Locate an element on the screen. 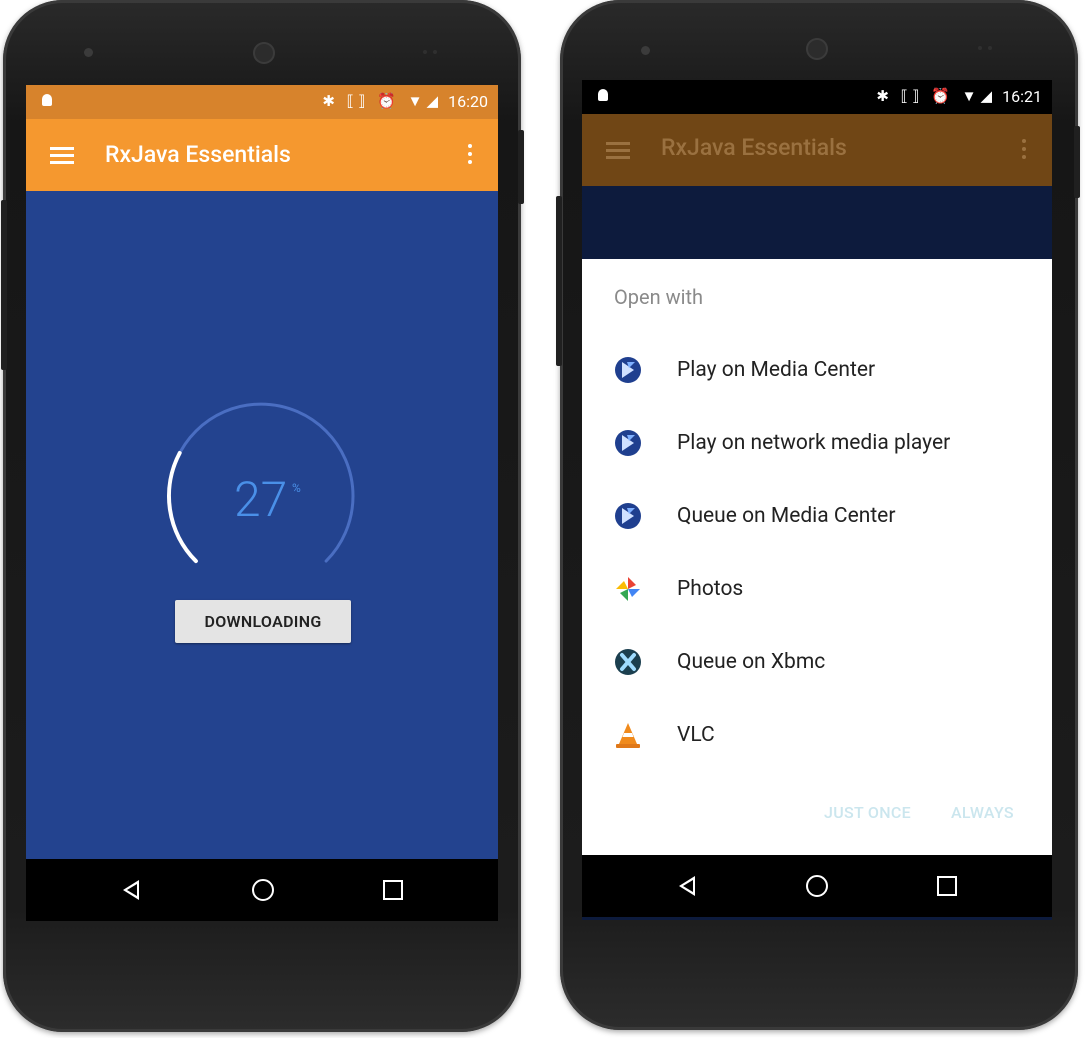 The image size is (1086, 1038). vlc-cone-icon is located at coordinates (628, 735).